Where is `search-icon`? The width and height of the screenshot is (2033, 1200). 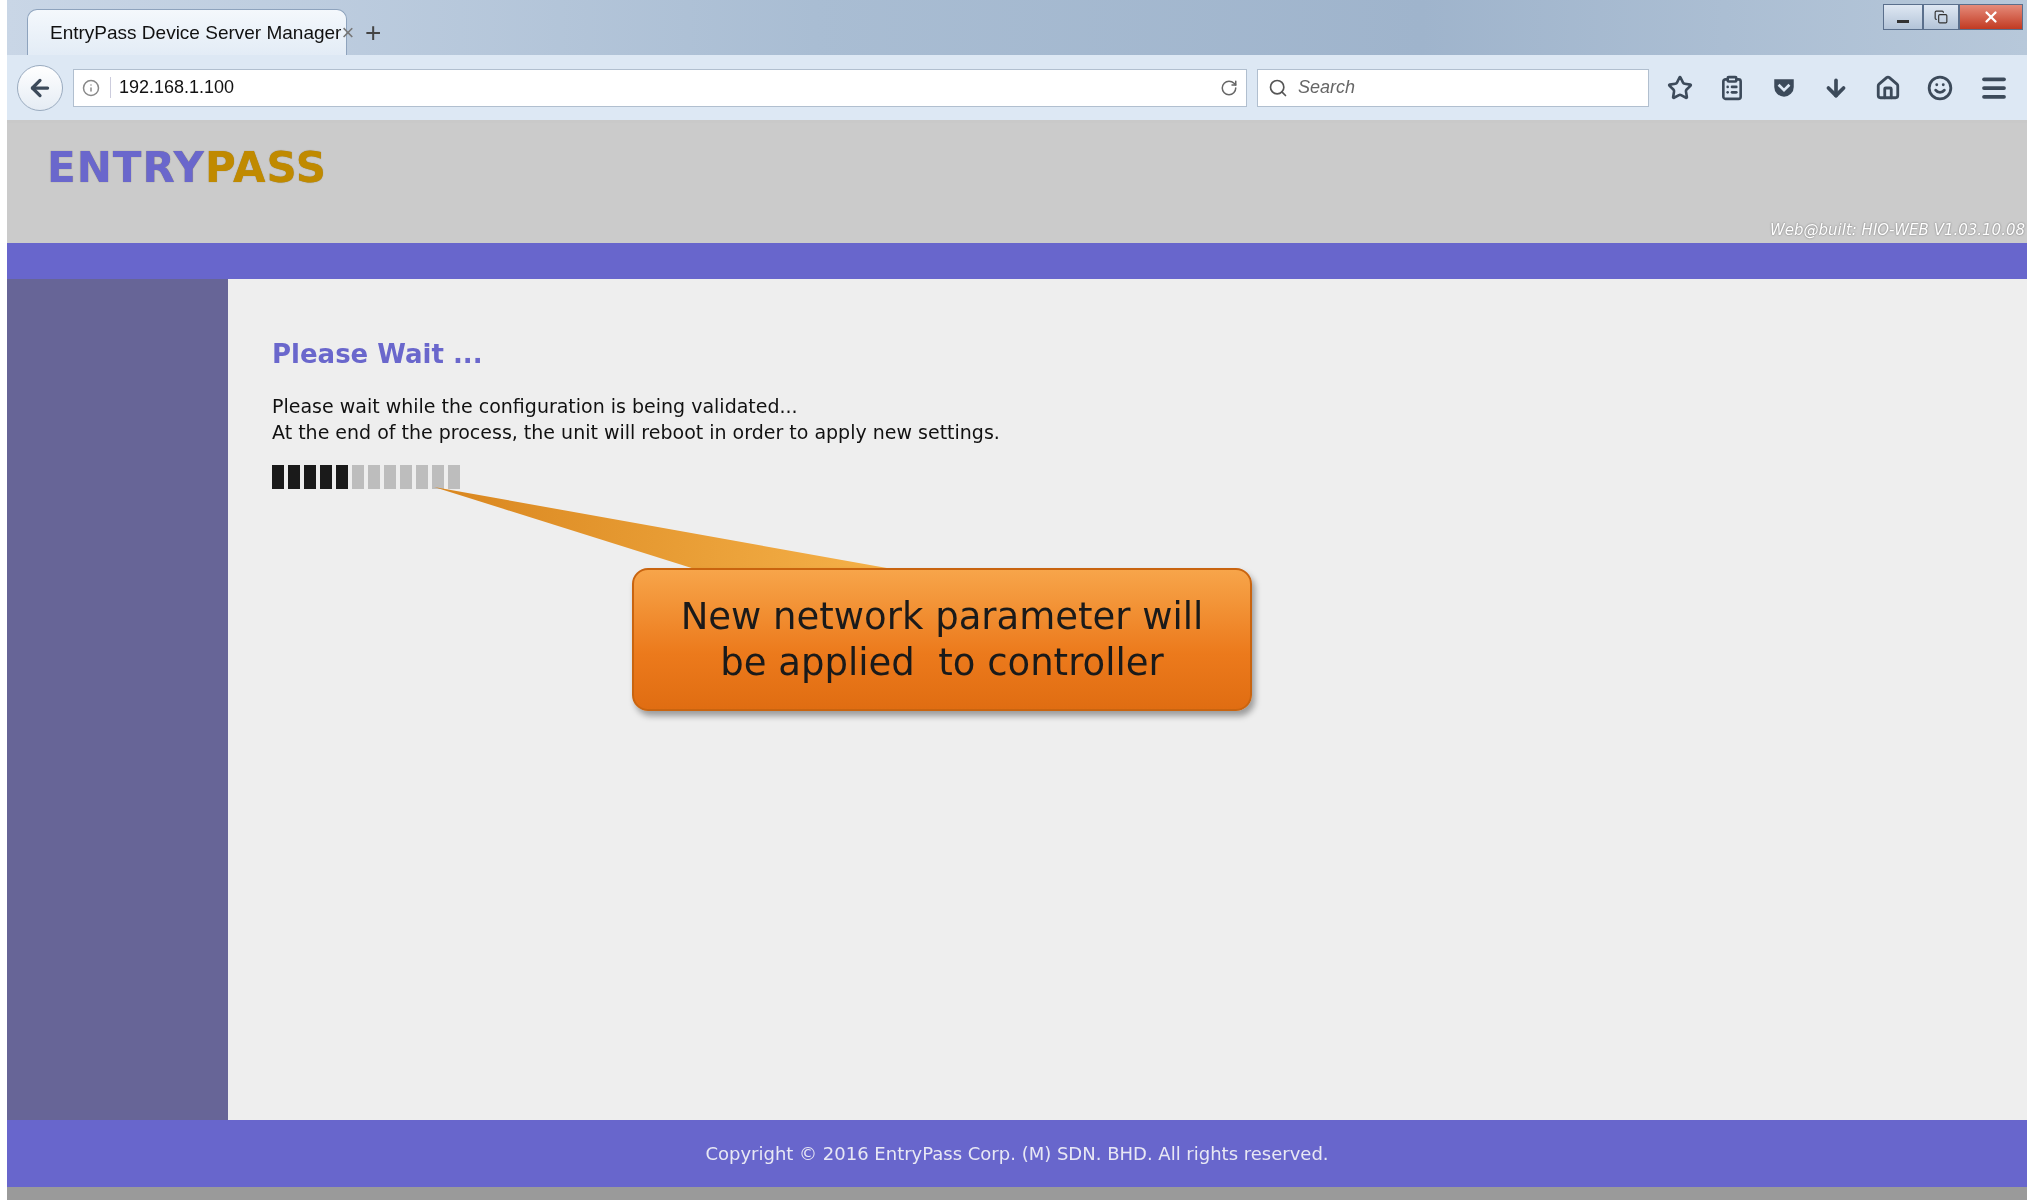
search-icon is located at coordinates (1278, 87).